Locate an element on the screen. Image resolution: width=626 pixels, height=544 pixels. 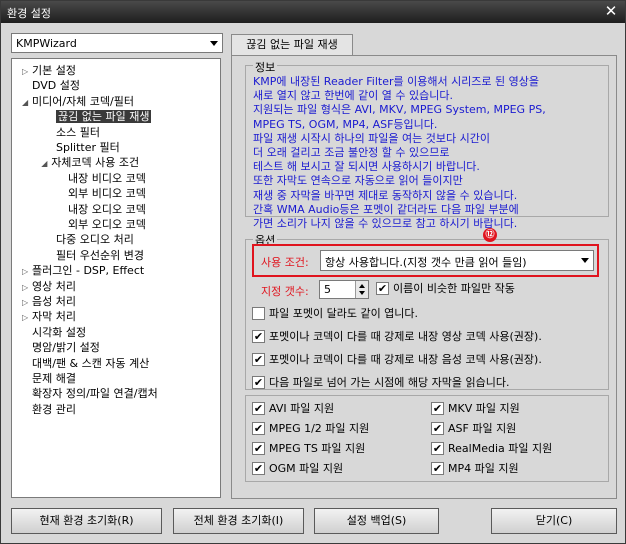
tree-item: 환경 관리 is located at coordinates (49, 410).